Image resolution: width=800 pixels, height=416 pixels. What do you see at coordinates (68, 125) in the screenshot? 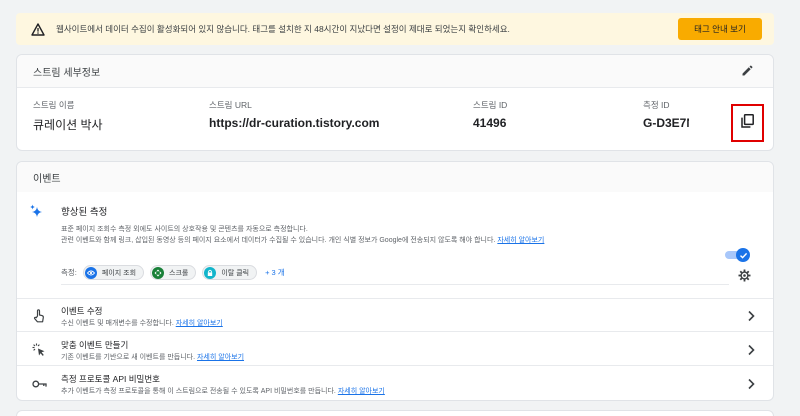
I see `stream-name-value: 큐레이션 박사` at bounding box center [68, 125].